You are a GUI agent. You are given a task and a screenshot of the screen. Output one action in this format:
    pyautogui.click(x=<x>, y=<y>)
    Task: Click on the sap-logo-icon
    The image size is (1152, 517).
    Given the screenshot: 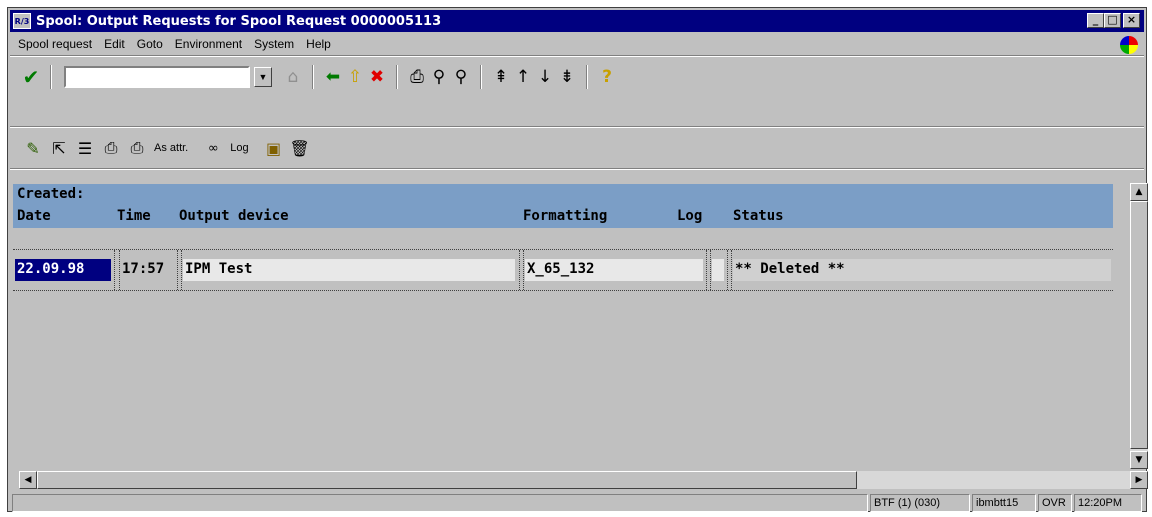 What is the action you would take?
    pyautogui.click(x=1129, y=45)
    